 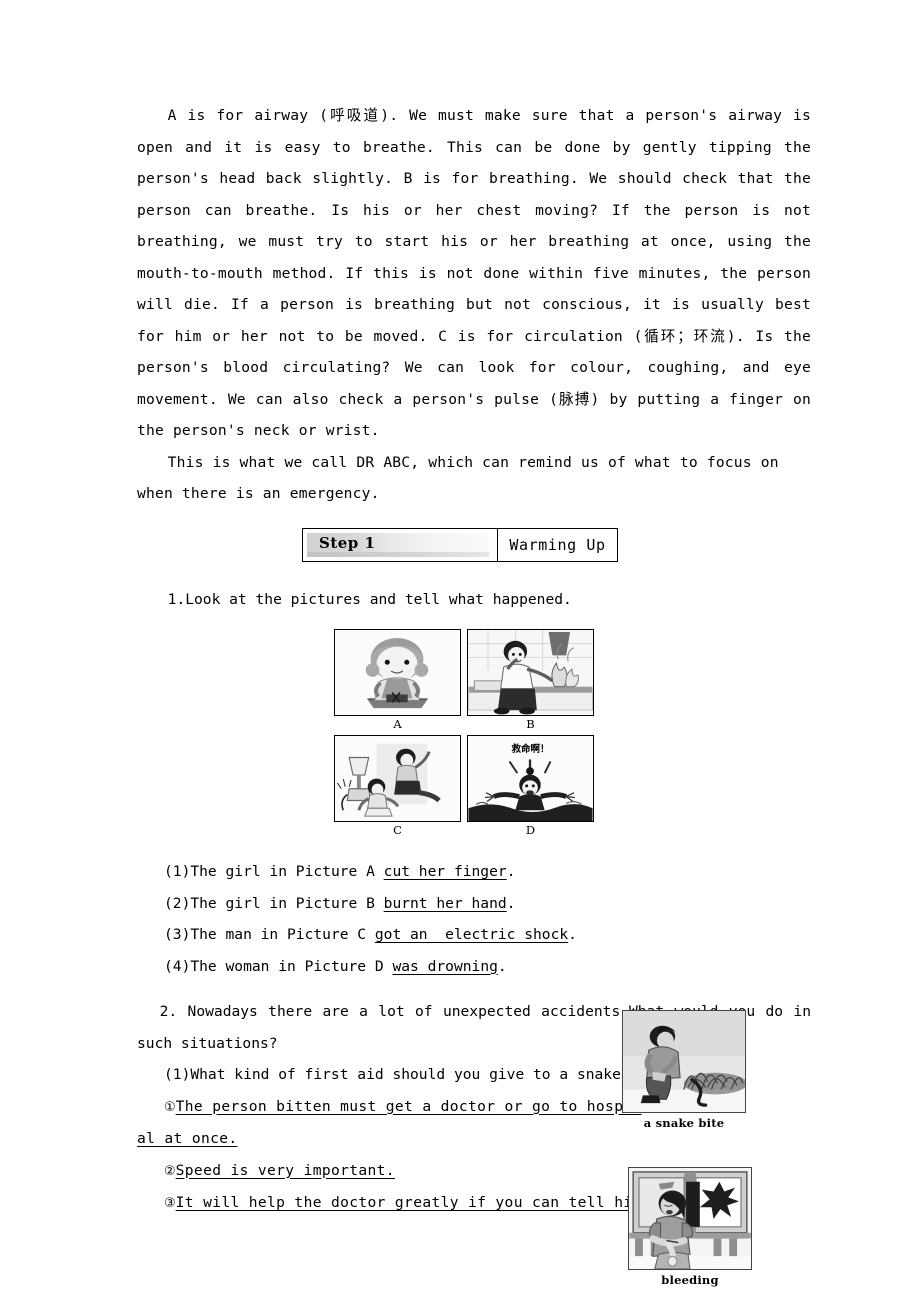 I want to click on answer-number: ③, so click(x=170, y=1203).